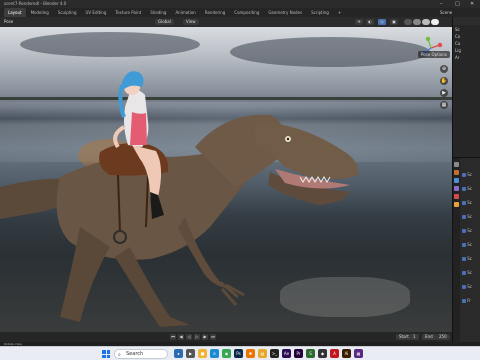 Image resolution: width=480 pixels, height=360 pixels. I want to click on workspace-tab-layout: Layout, so click(15, 12).